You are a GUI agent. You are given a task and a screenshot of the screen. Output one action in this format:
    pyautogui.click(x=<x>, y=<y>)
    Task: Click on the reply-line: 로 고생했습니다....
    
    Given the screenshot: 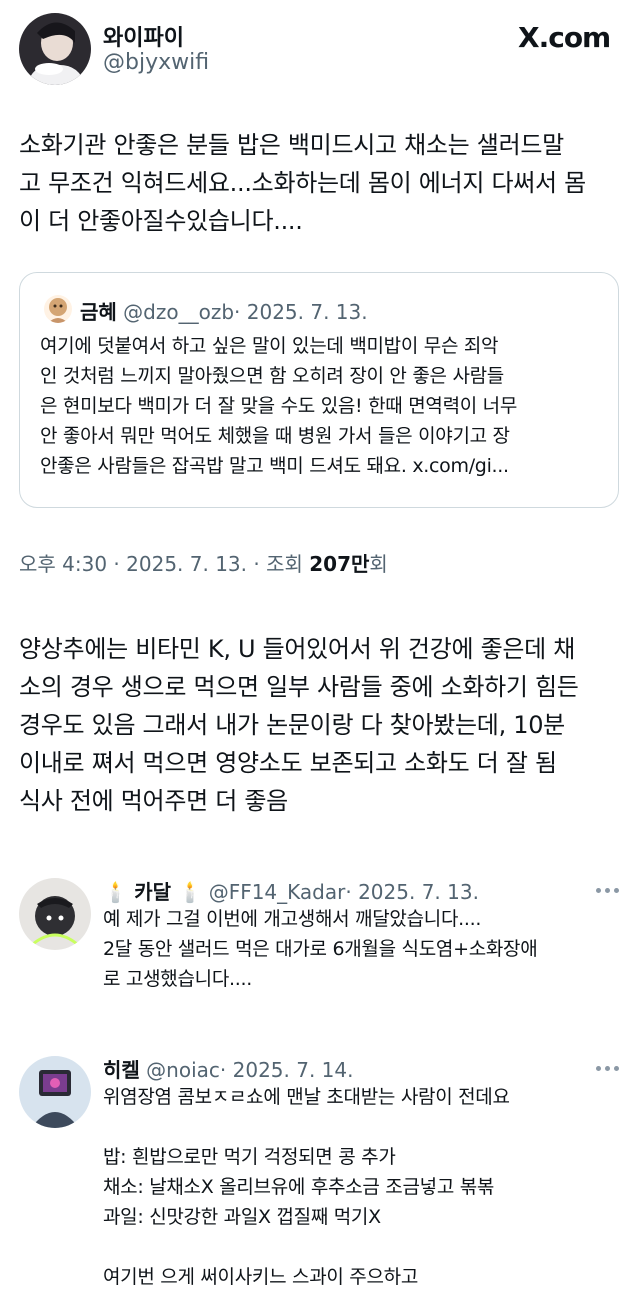 What is the action you would take?
    pyautogui.click(x=177, y=979)
    